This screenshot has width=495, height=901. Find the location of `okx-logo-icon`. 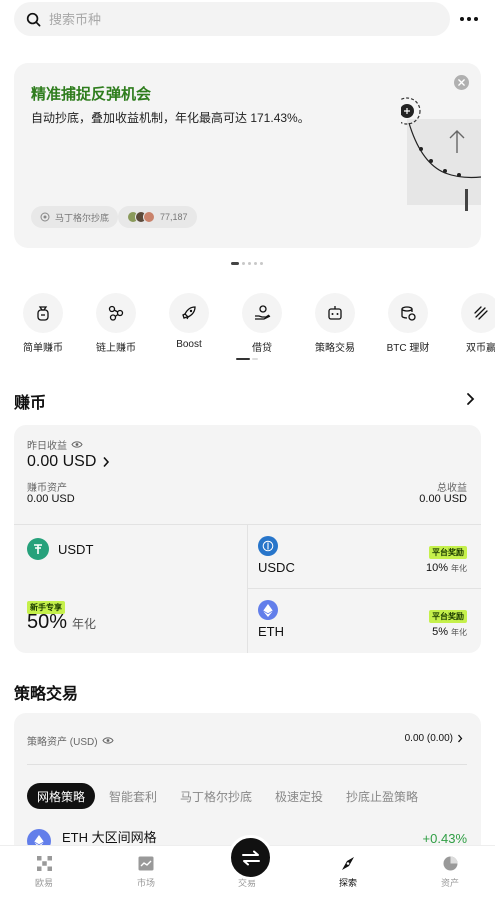

okx-logo-icon is located at coordinates (44, 863).